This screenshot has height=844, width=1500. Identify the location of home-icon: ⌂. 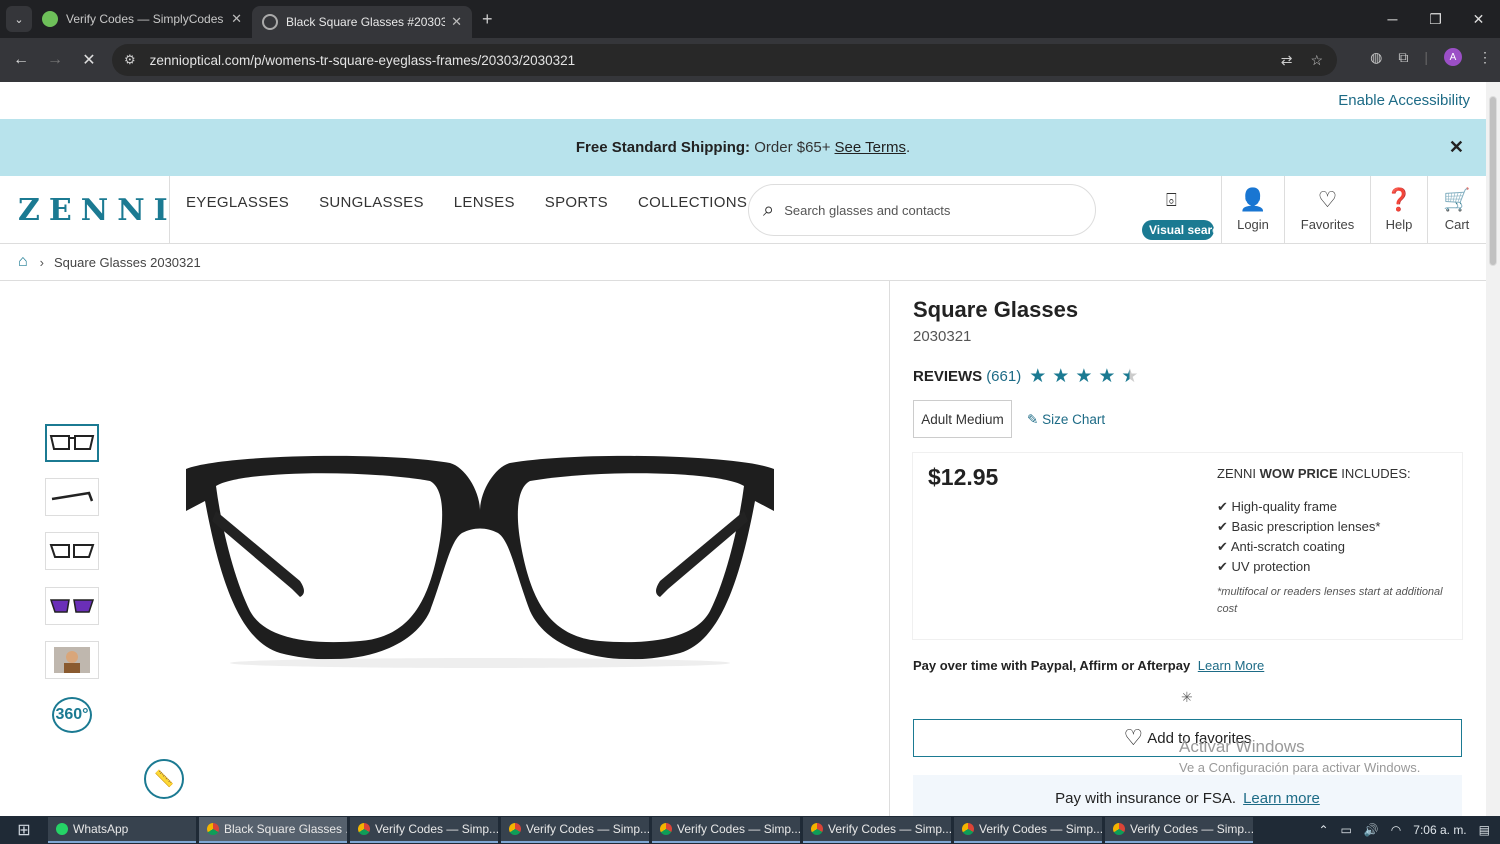
(23, 262).